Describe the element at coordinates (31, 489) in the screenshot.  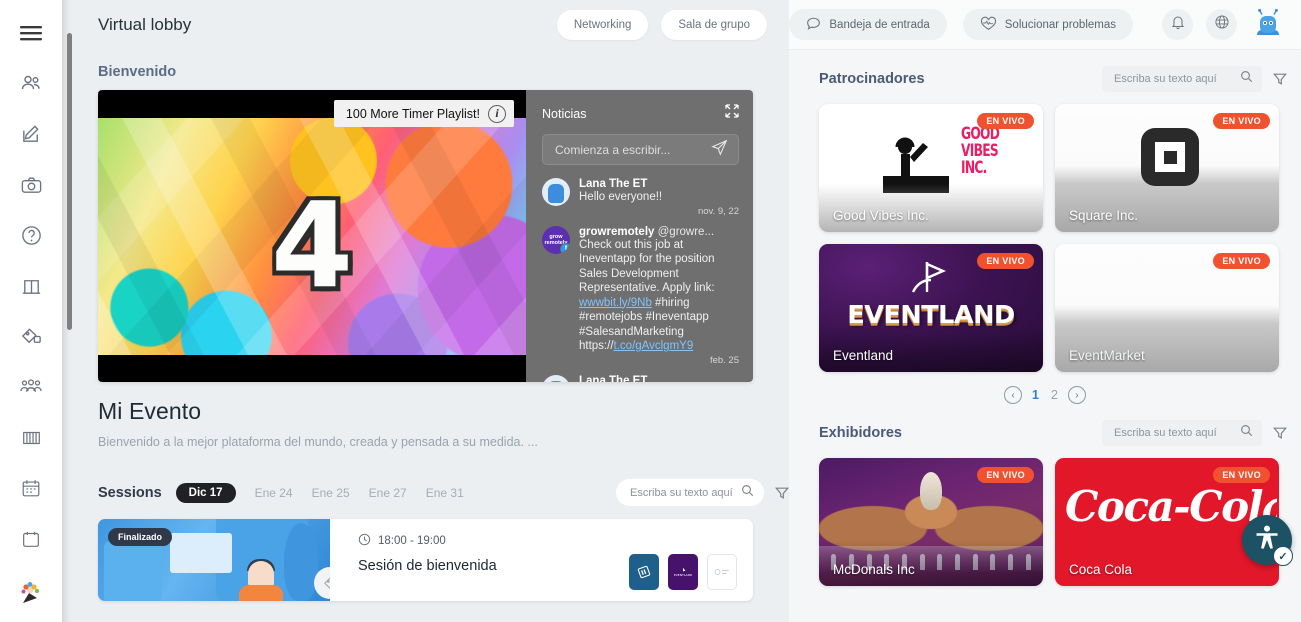
I see `sidebar-item-calendar` at that location.